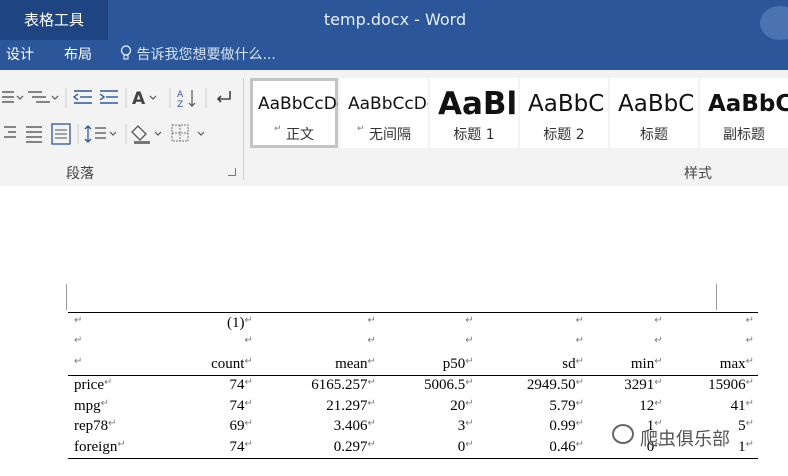 The image size is (788, 476). I want to click on line-spacing-icon, so click(95, 134).